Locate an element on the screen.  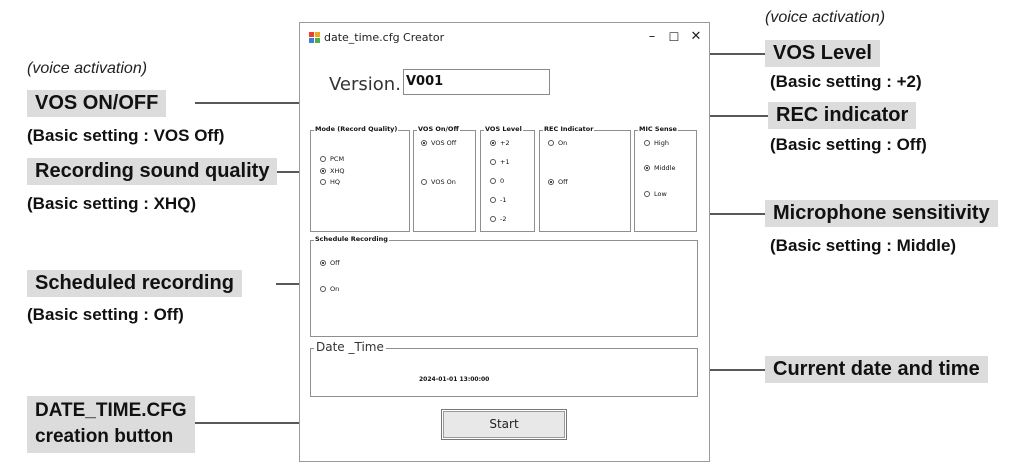
datetime-value: 2024-01-01 13:00:00 is located at coordinates (454, 379).